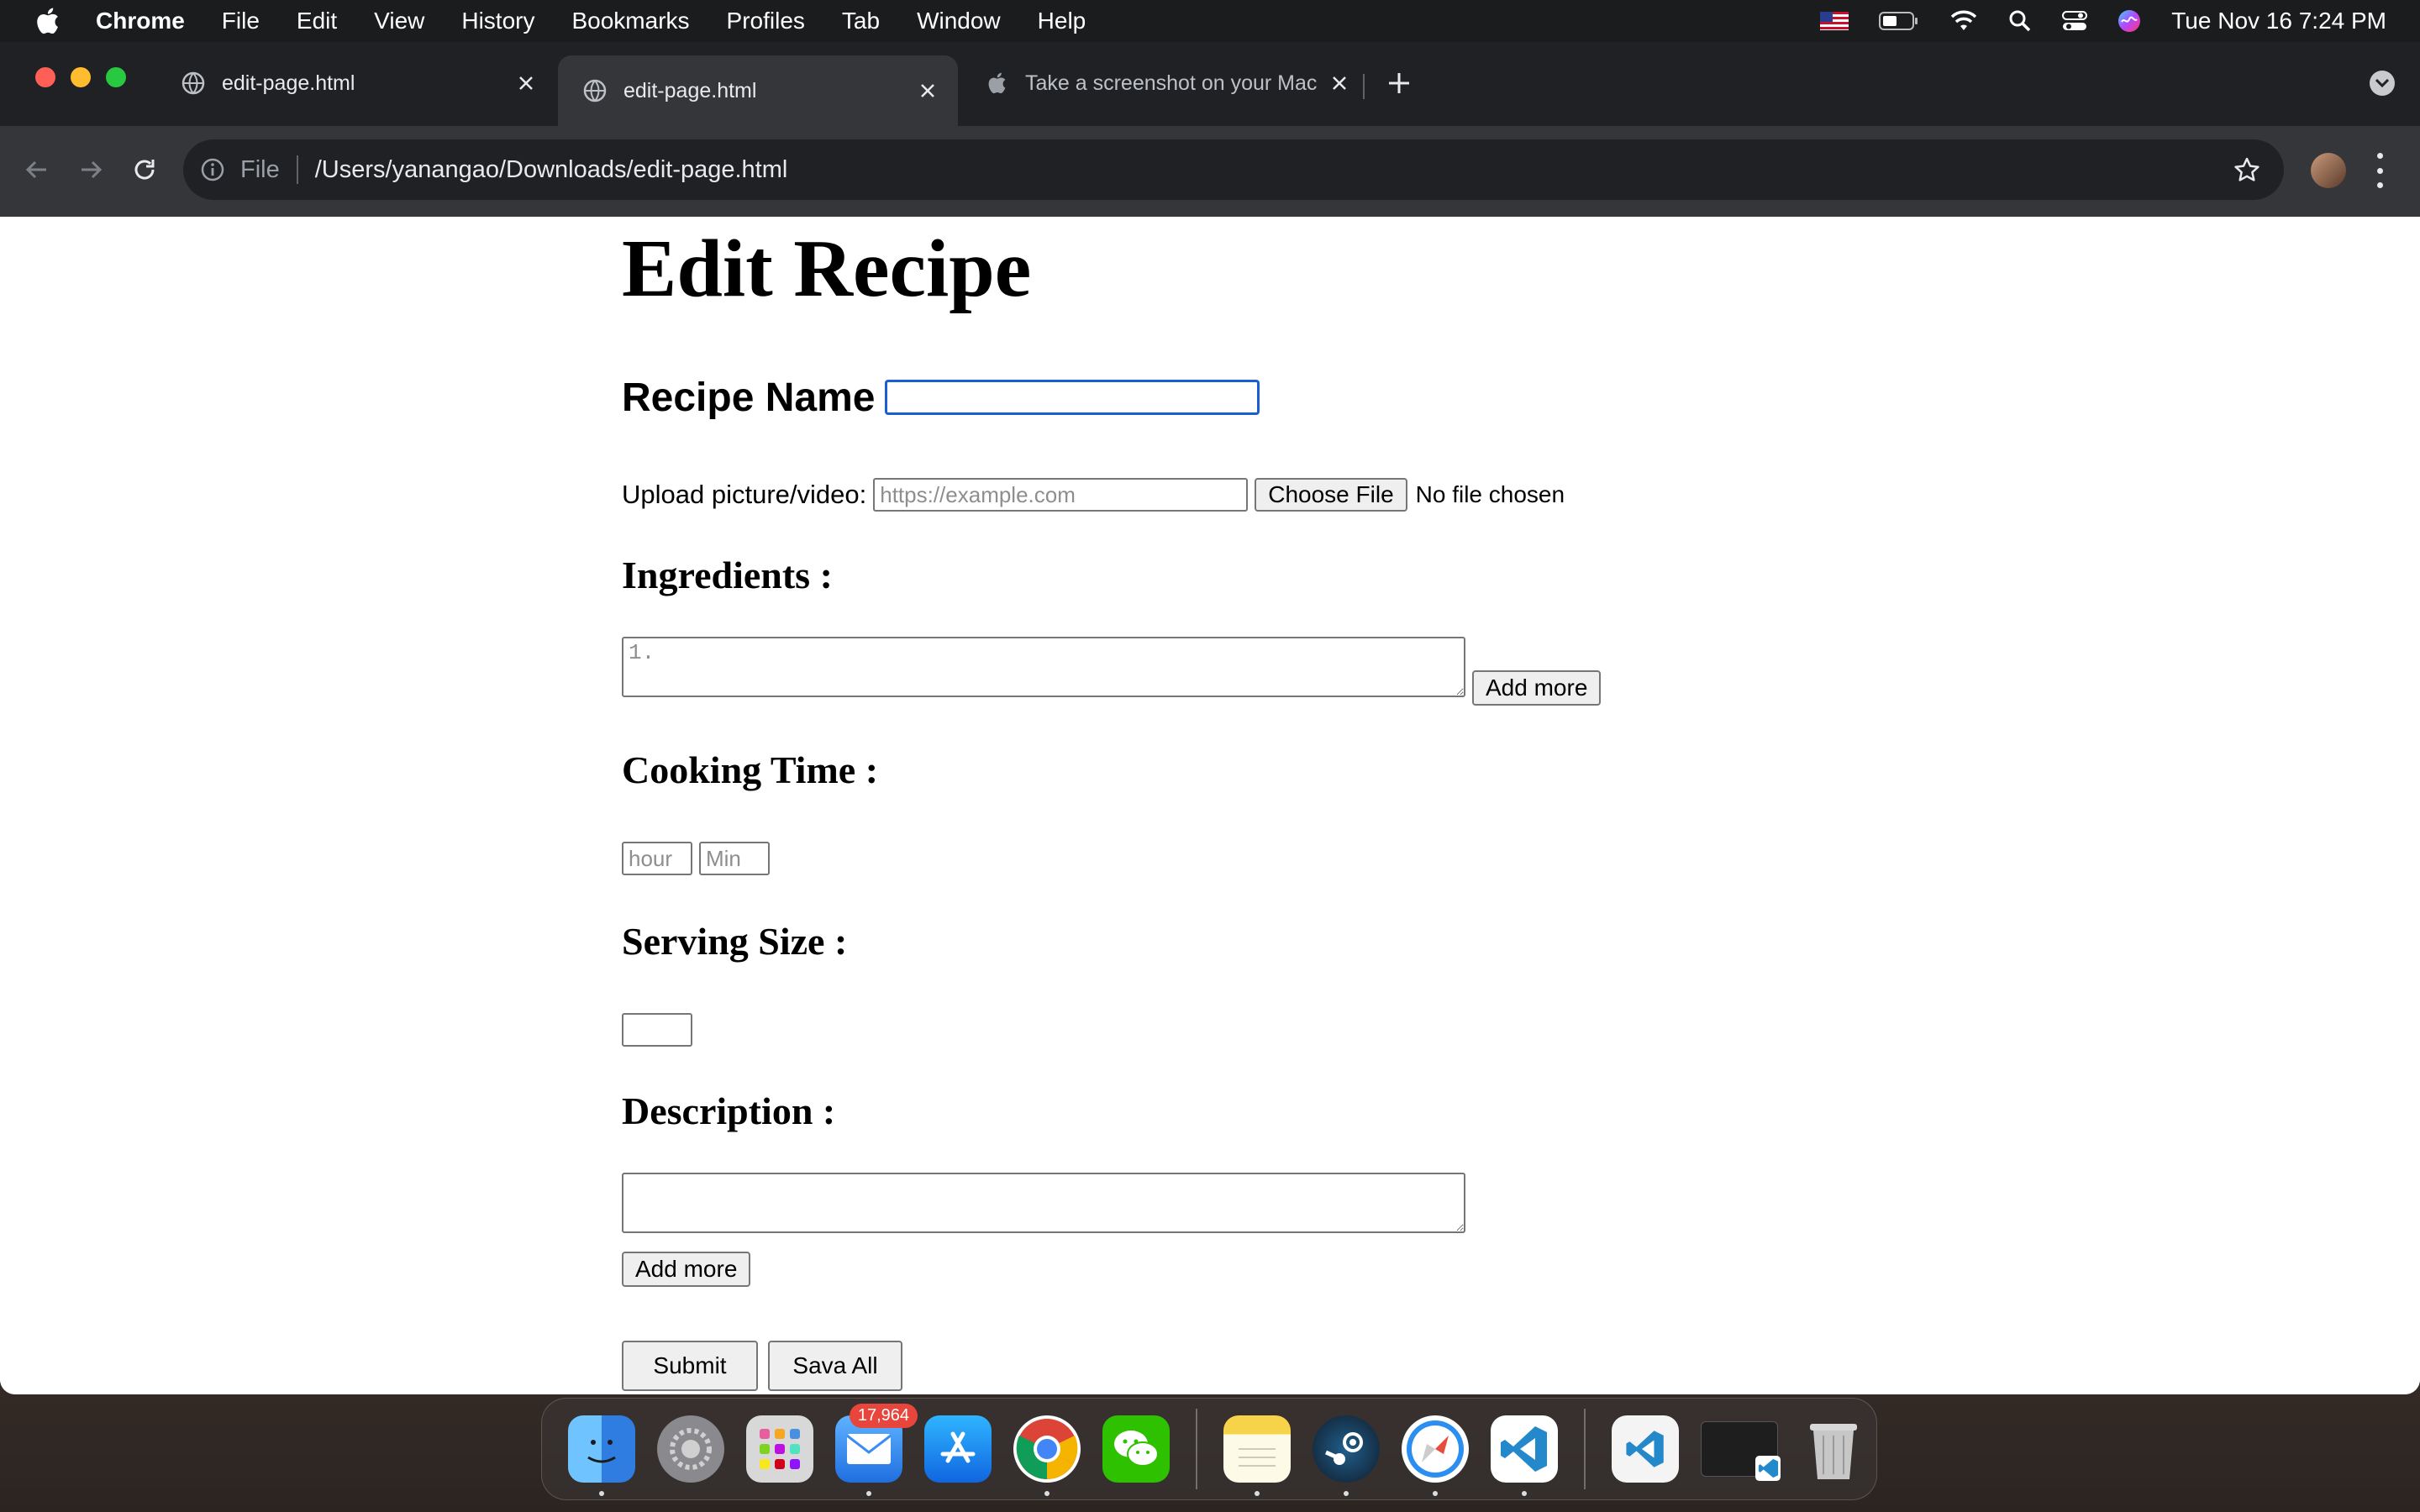 The width and height of the screenshot is (2420, 1512). What do you see at coordinates (1834, 21) in the screenshot?
I see `us-flag-icon` at bounding box center [1834, 21].